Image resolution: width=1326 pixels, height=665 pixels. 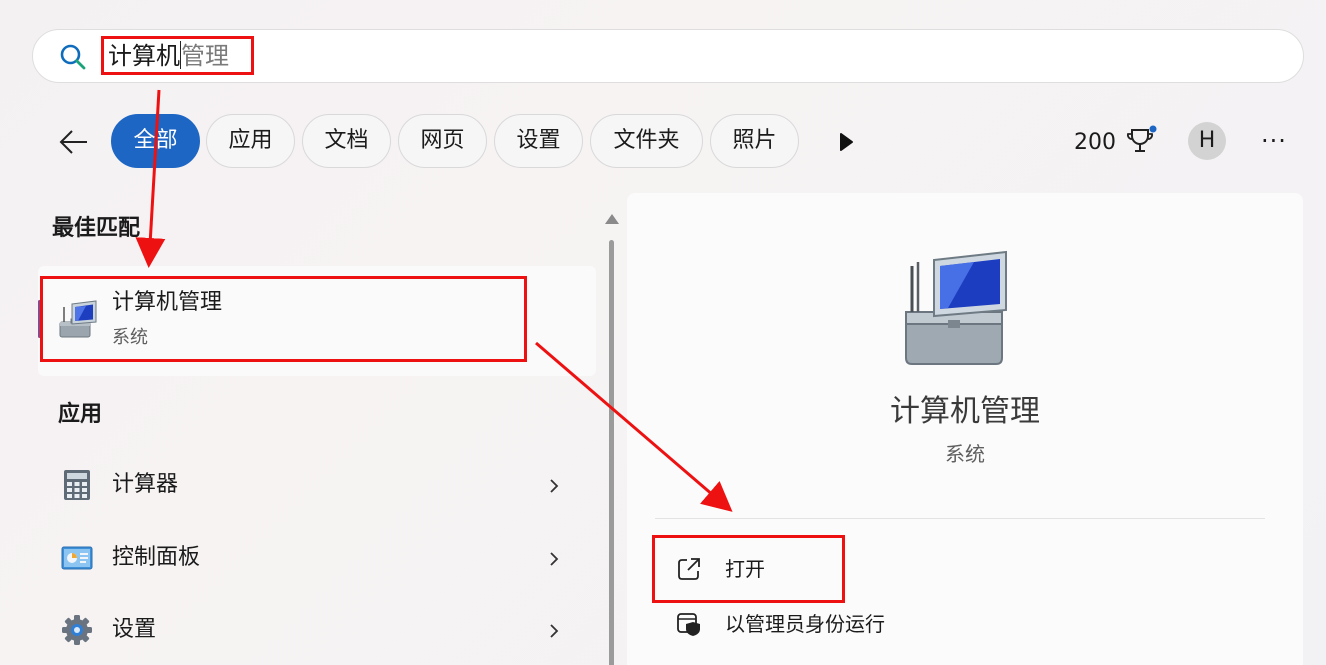 I want to click on more-options-button: ···, so click(x=1274, y=141).